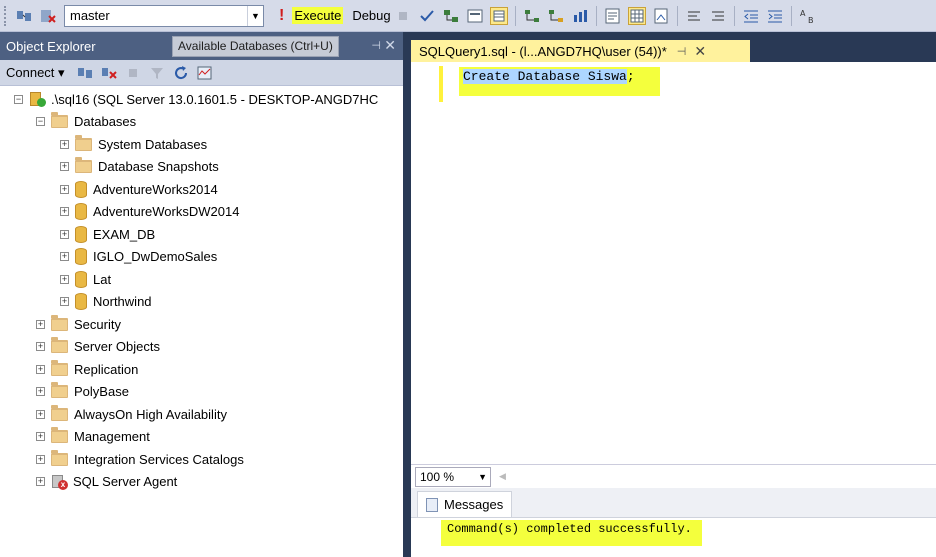  Describe the element at coordinates (201, 234) in the screenshot. I see `tree-node-database: + EXAM_DB` at that location.